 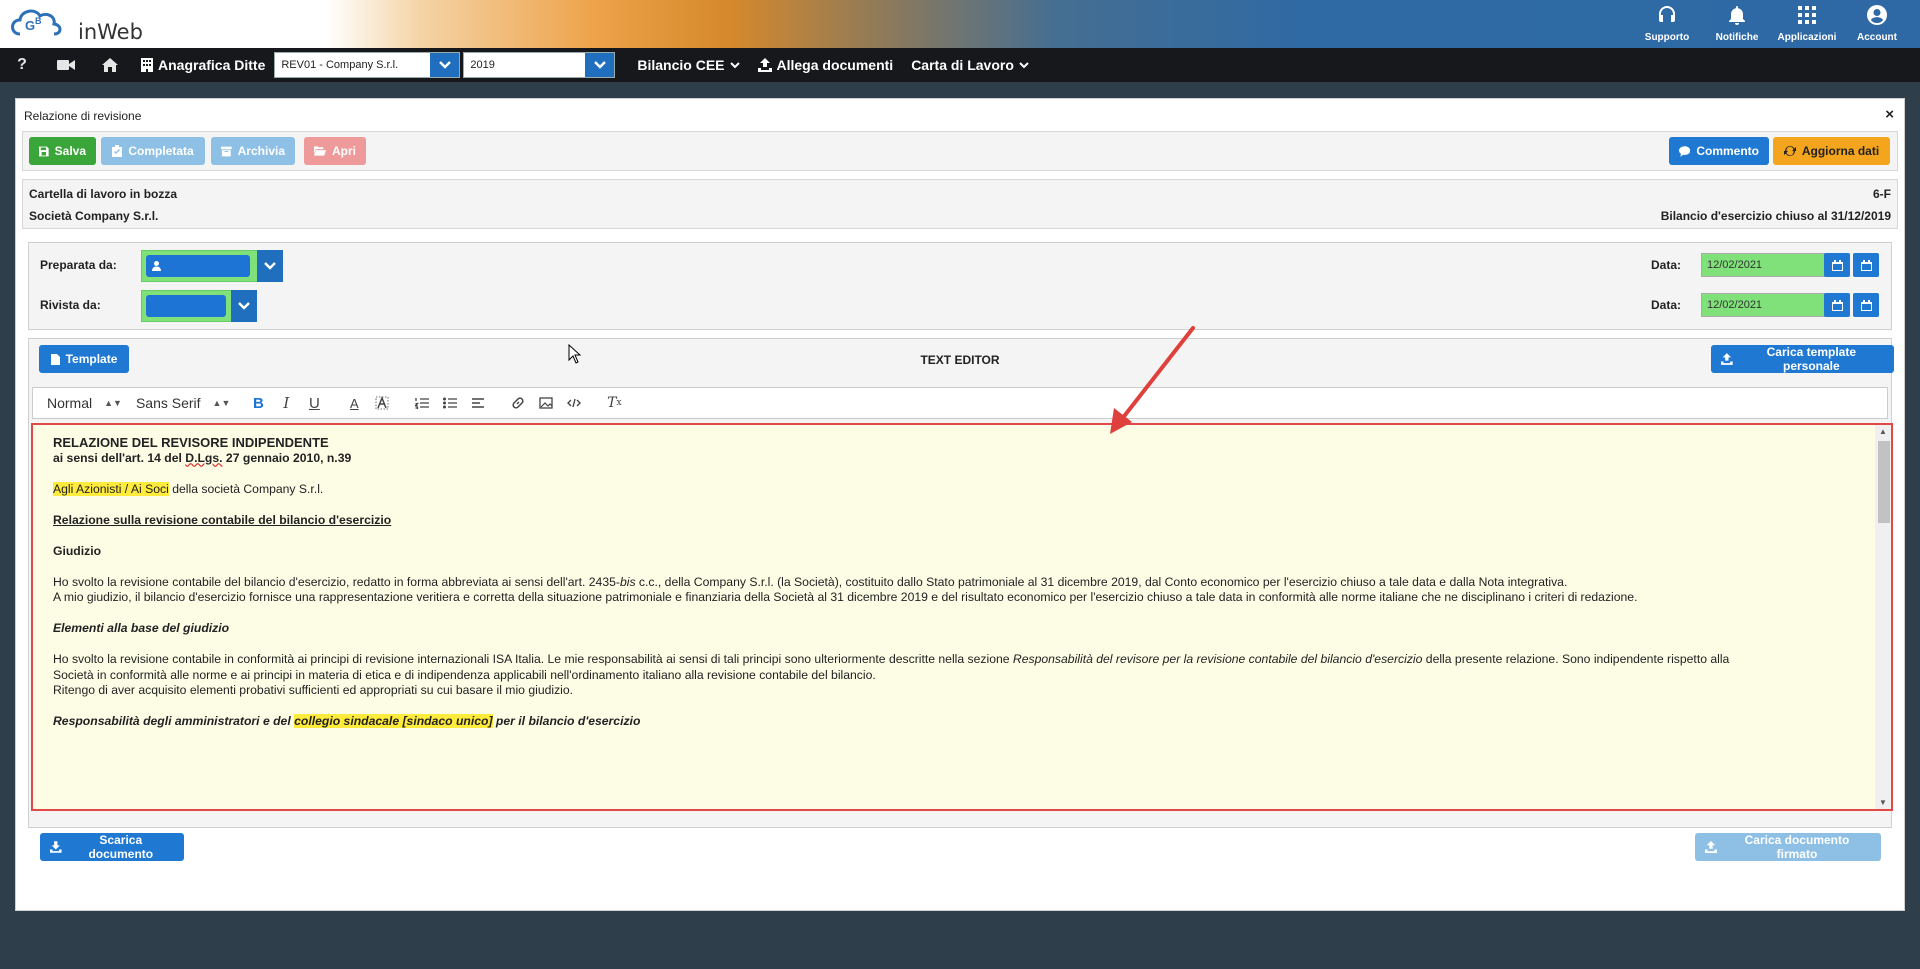 What do you see at coordinates (84, 403) in the screenshot?
I see `format-select: Normal ▲▼` at bounding box center [84, 403].